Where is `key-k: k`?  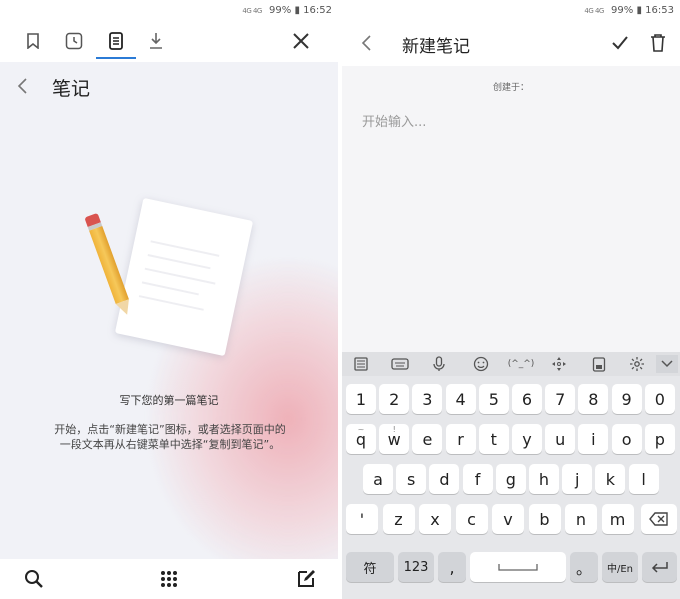
key-k: k is located at coordinates (610, 479).